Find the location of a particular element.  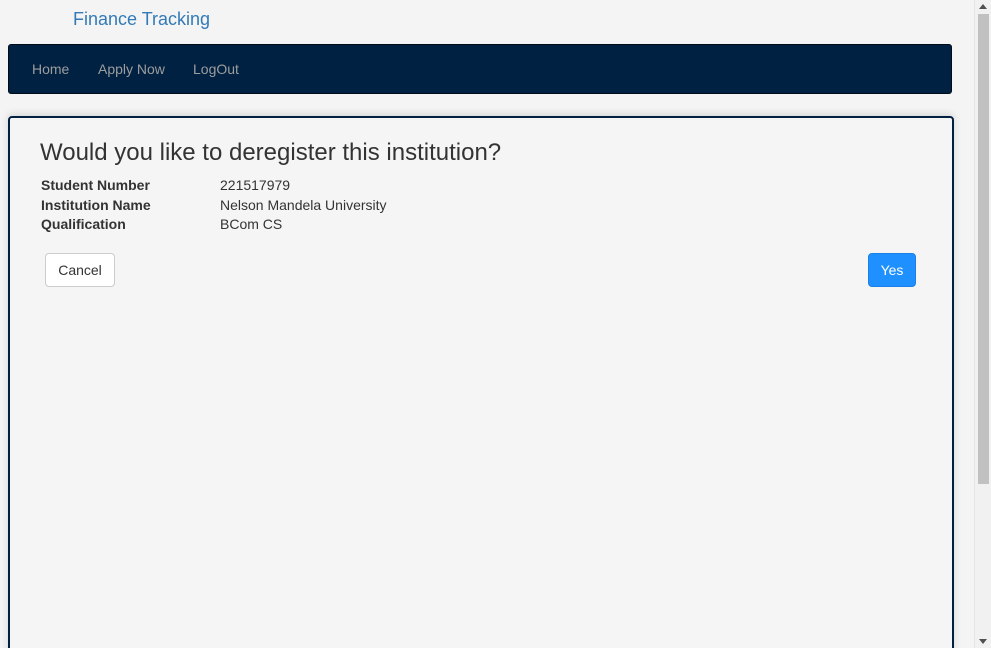

detail-row-student-number: Student Number 221517979 is located at coordinates (341, 186).